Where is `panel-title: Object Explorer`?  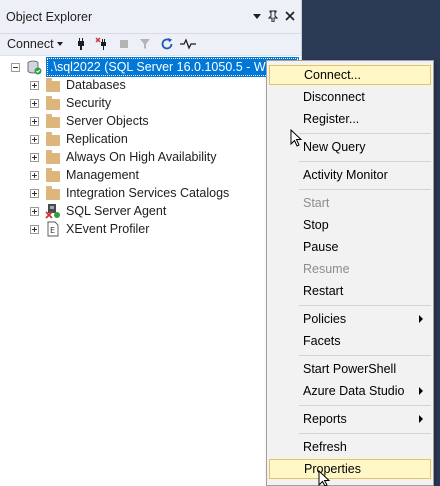
panel-title: Object Explorer is located at coordinates (49, 17).